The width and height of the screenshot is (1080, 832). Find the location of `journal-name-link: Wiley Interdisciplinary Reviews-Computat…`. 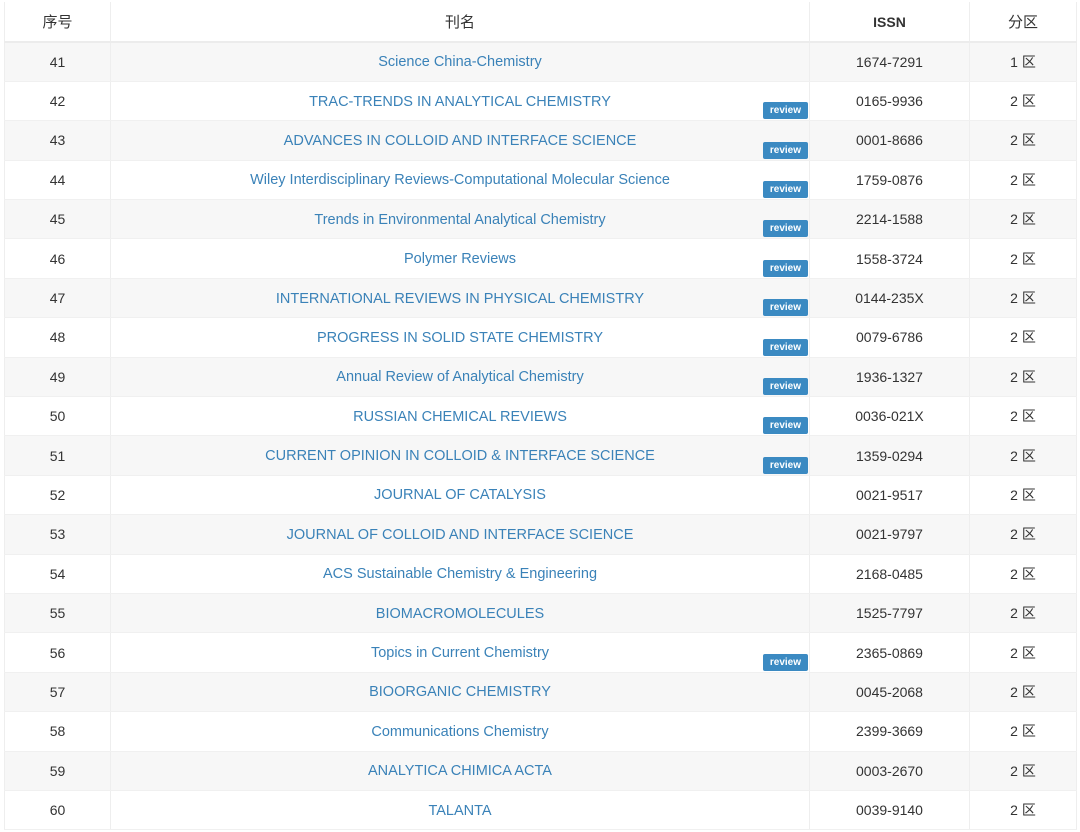

journal-name-link: Wiley Interdisciplinary Reviews-Computat… is located at coordinates (460, 180).